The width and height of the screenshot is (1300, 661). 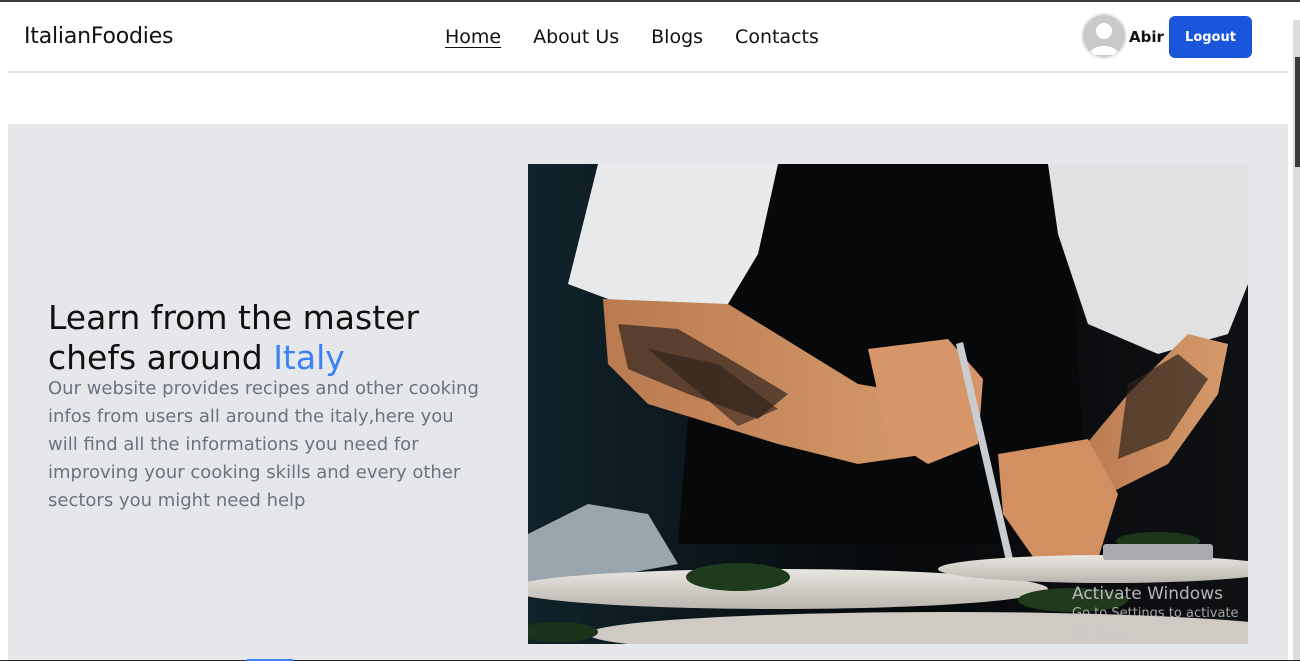 What do you see at coordinates (576, 37) in the screenshot?
I see `nav-link-about-us: About Us` at bounding box center [576, 37].